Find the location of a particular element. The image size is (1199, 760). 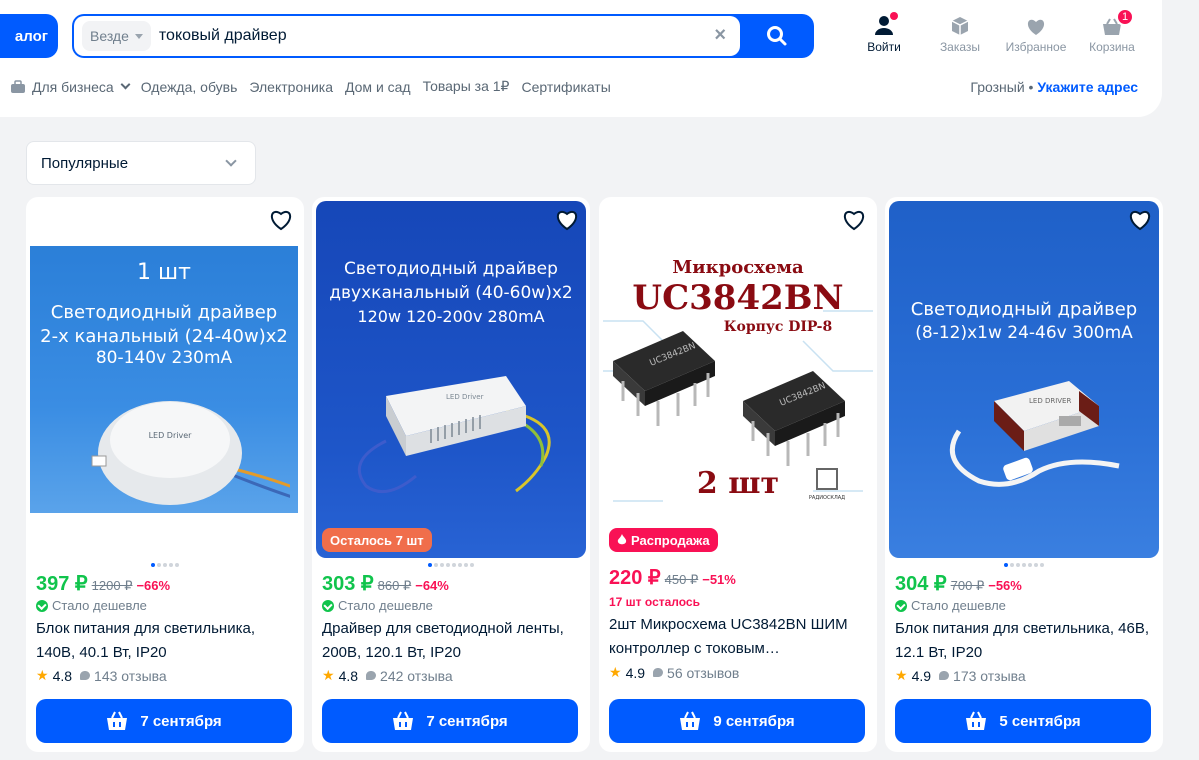

nav-item-certificates: Сертификаты is located at coordinates (565, 87).